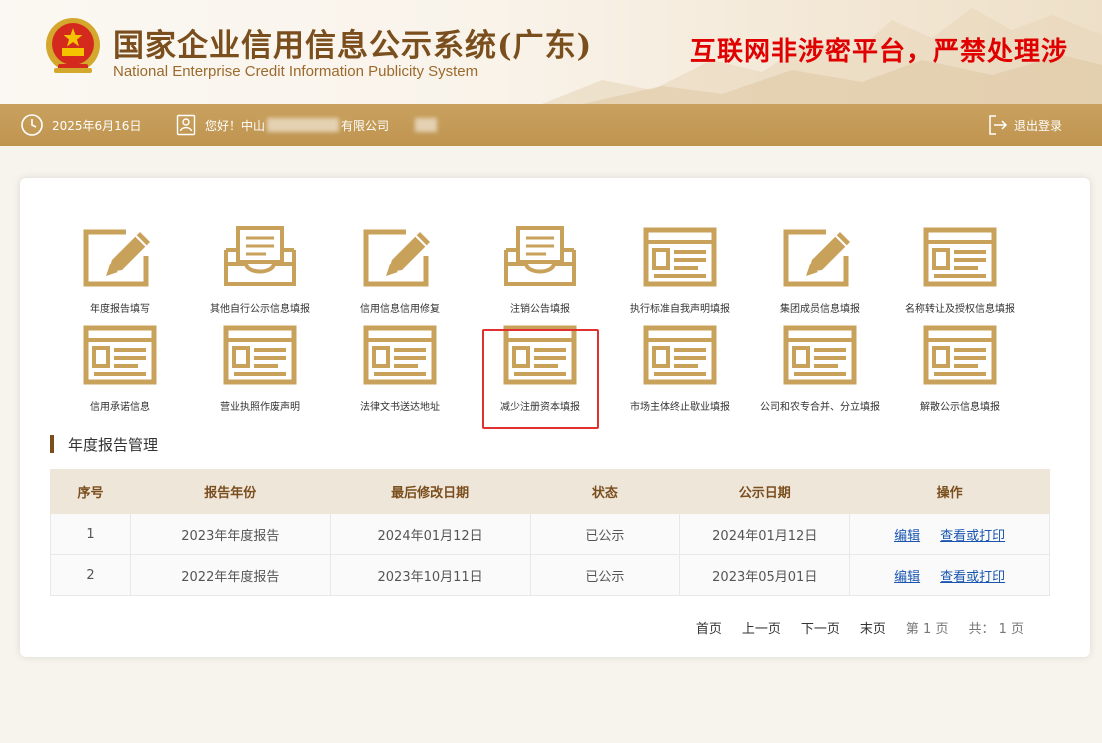 Image resolution: width=1102 pixels, height=743 pixels. I want to click on first-page-link: 首页, so click(709, 627).